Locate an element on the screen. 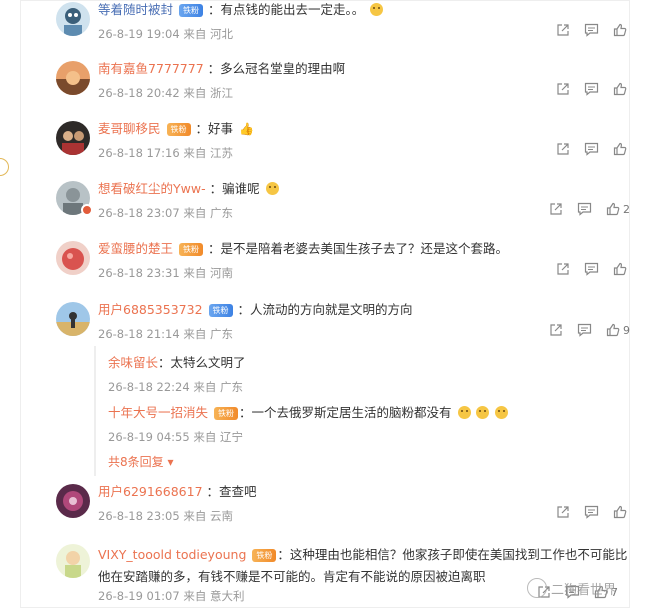  like-button: 2 is located at coordinates (618, 209).